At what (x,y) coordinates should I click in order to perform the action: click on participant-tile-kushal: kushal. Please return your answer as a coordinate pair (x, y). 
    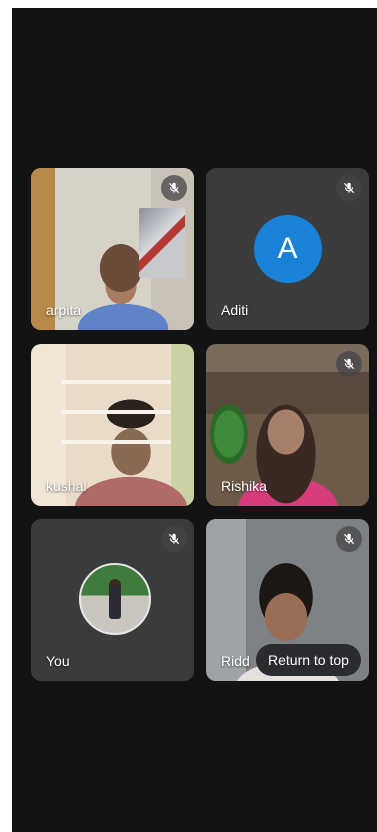
    Looking at the image, I should click on (112, 425).